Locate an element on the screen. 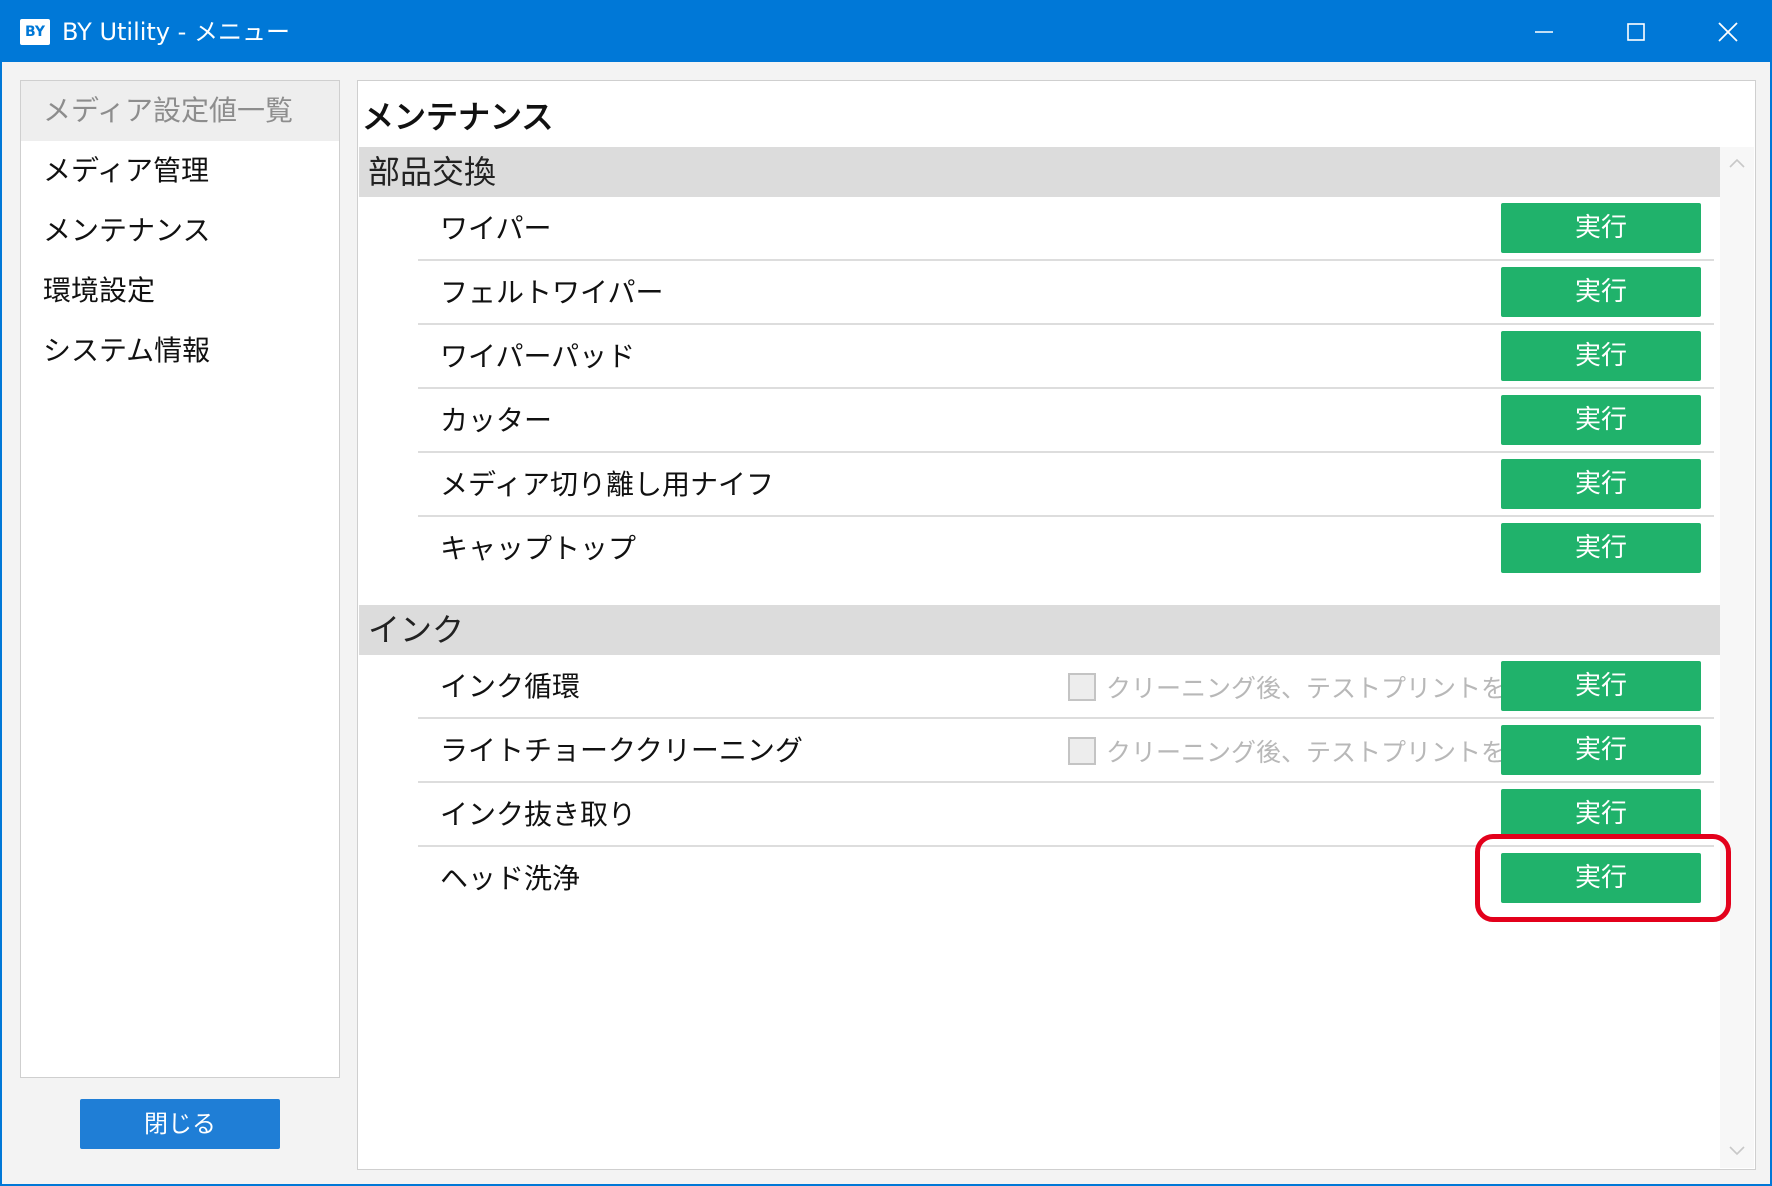 The height and width of the screenshot is (1186, 1772). row-label: フェルトワイパー is located at coordinates (552, 292).